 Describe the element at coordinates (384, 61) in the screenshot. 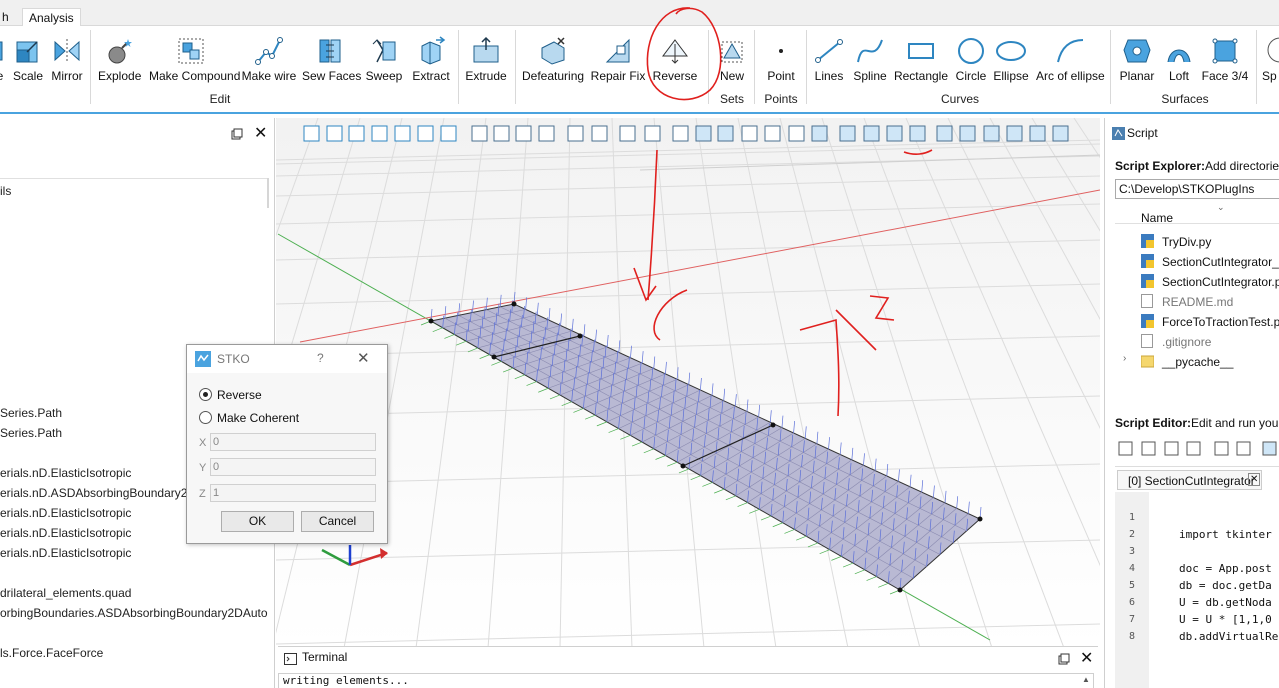

I see `sweep-button: Sweep` at that location.